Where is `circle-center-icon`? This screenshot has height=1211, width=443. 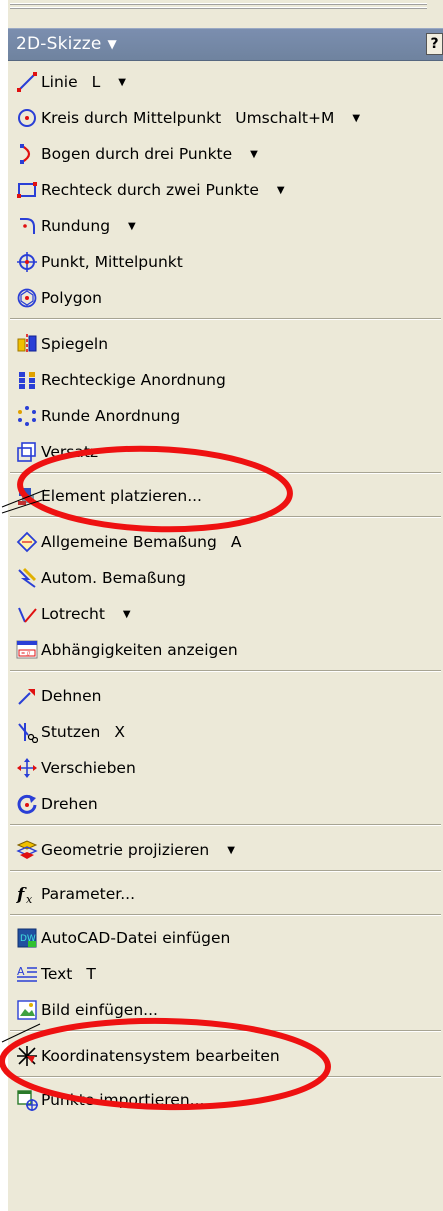
circle-center-icon is located at coordinates (27, 118).